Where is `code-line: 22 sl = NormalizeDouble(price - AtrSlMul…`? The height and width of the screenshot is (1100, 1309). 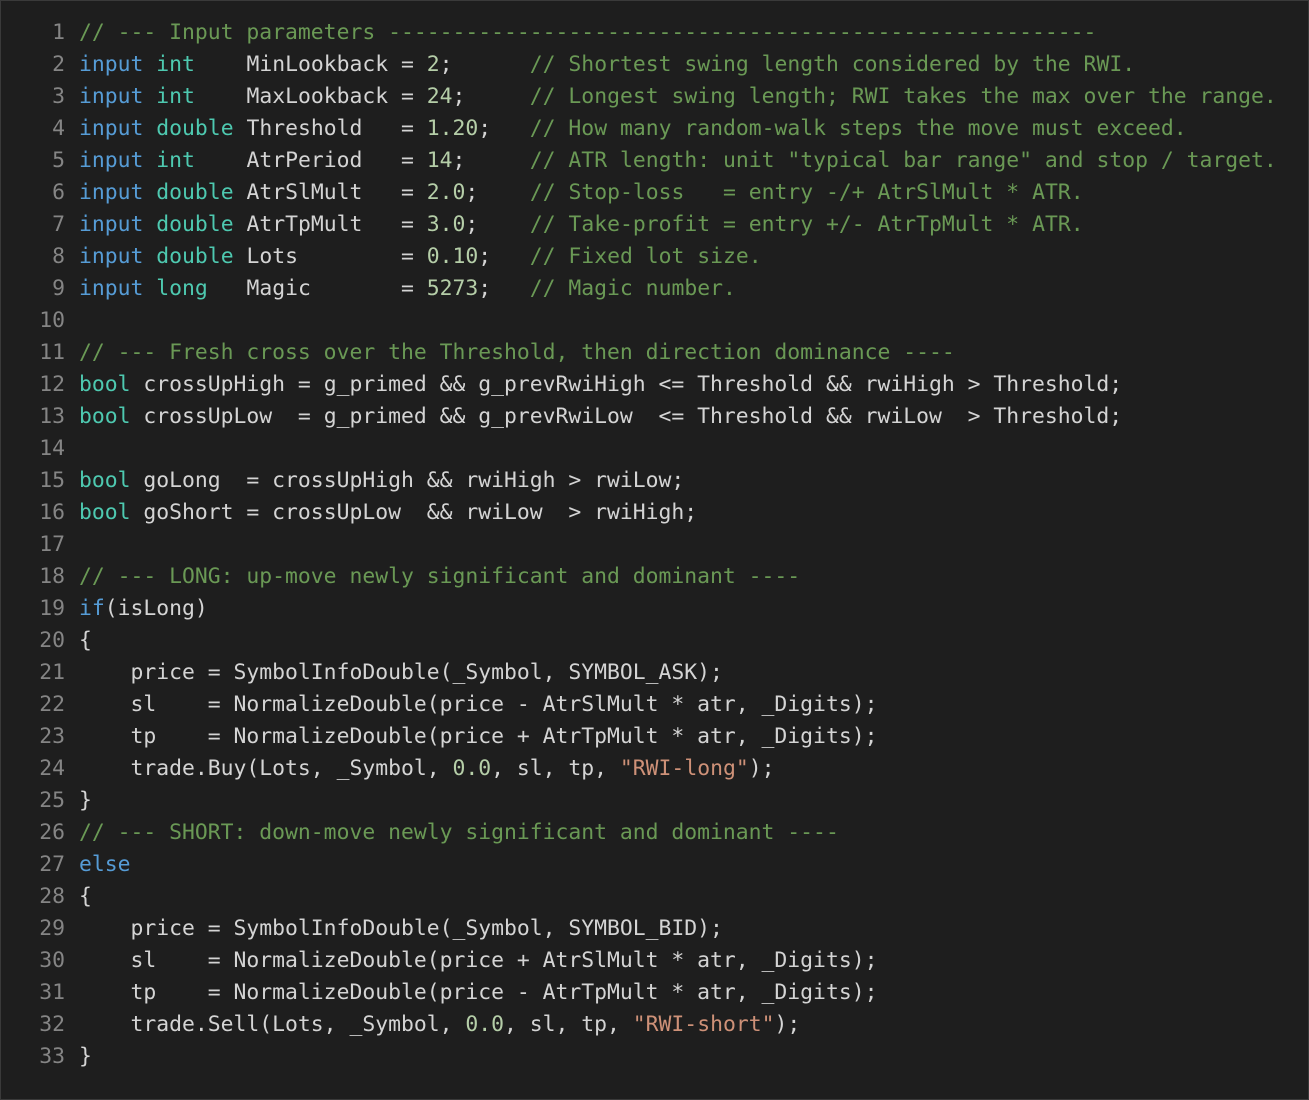
code-line: 22 sl = NormalizeDouble(price - AtrSlMul… is located at coordinates (639, 705).